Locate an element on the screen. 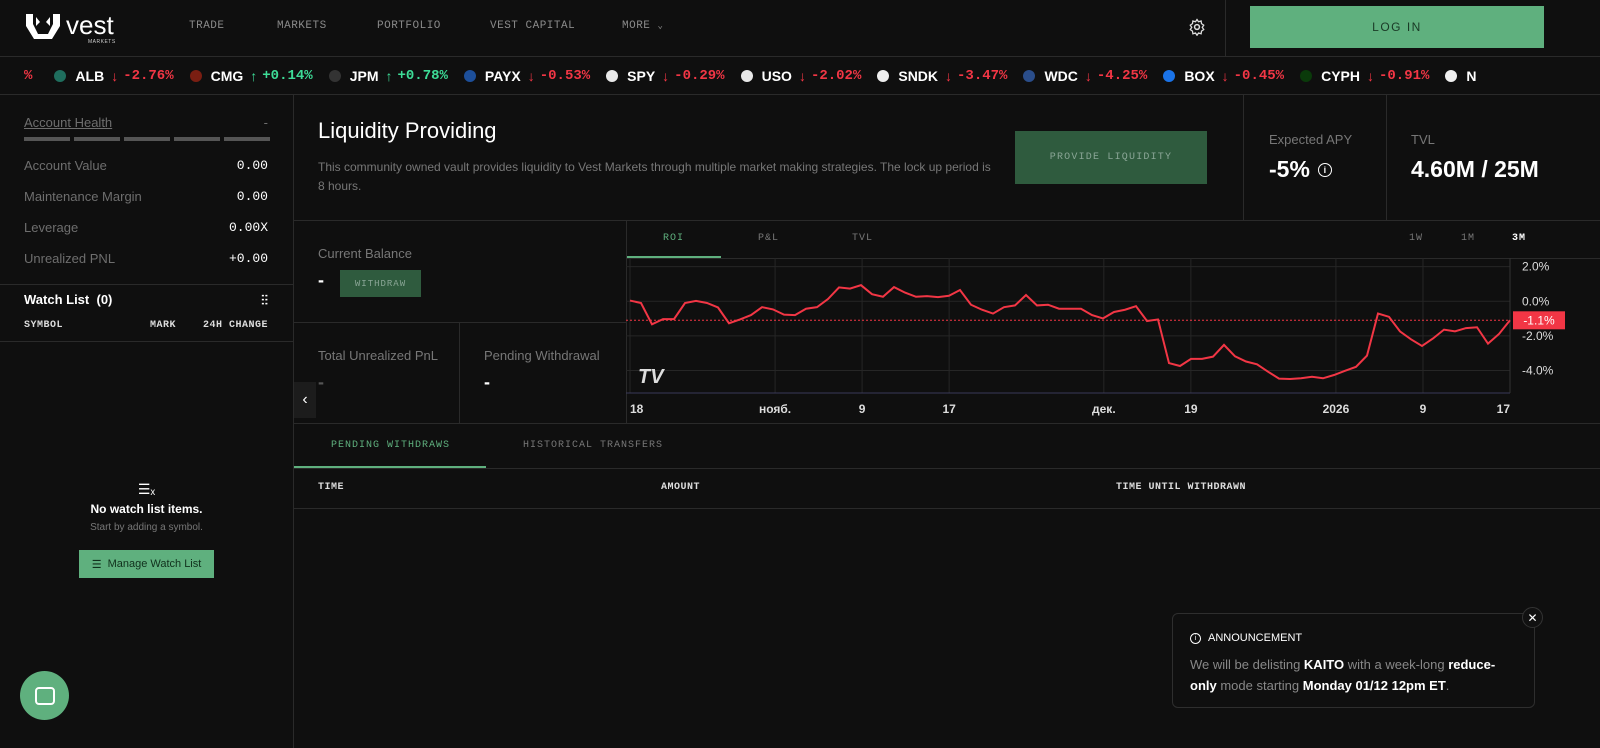 The height and width of the screenshot is (748, 1600). nav-more-label: MORE is located at coordinates (636, 26).